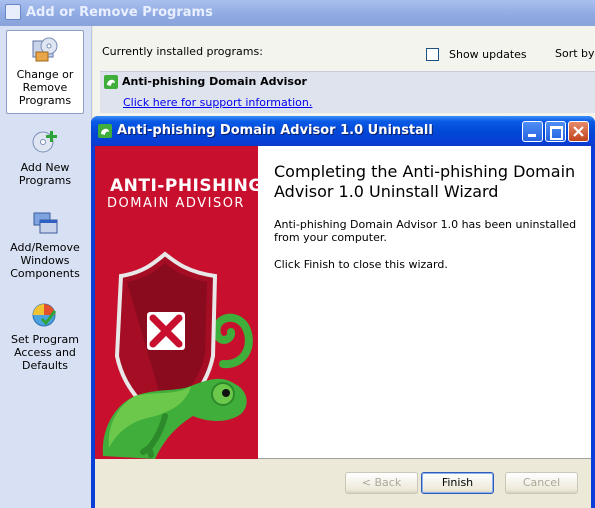  Describe the element at coordinates (555, 131) in the screenshot. I see `maximize-button` at that location.